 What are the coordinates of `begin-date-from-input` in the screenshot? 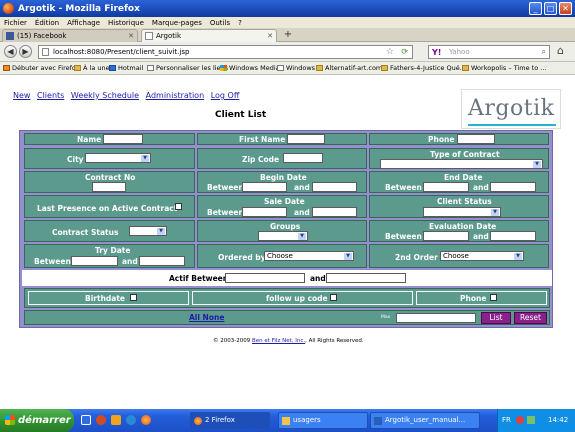 It's located at (264, 187).